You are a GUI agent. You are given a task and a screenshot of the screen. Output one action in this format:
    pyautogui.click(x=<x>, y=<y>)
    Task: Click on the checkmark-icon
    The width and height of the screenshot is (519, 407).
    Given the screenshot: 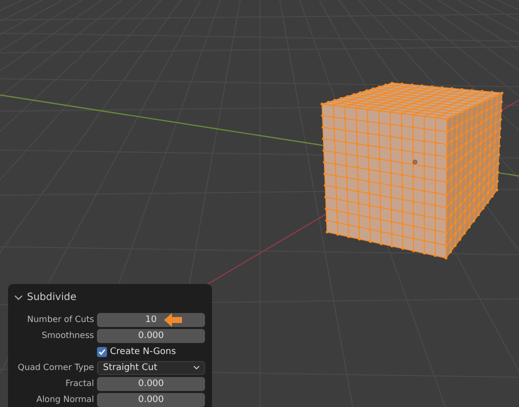 What is the action you would take?
    pyautogui.click(x=102, y=352)
    